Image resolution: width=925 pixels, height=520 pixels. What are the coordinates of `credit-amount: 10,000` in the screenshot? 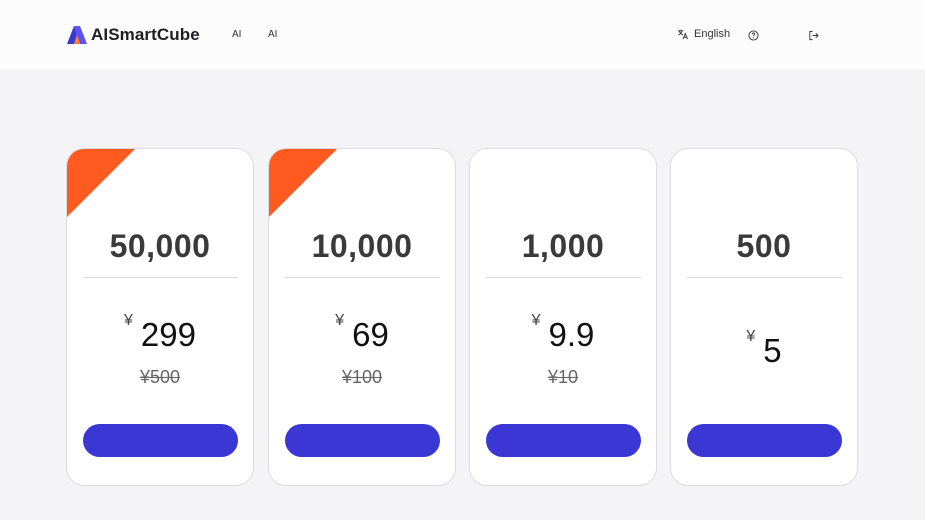 It's located at (362, 246).